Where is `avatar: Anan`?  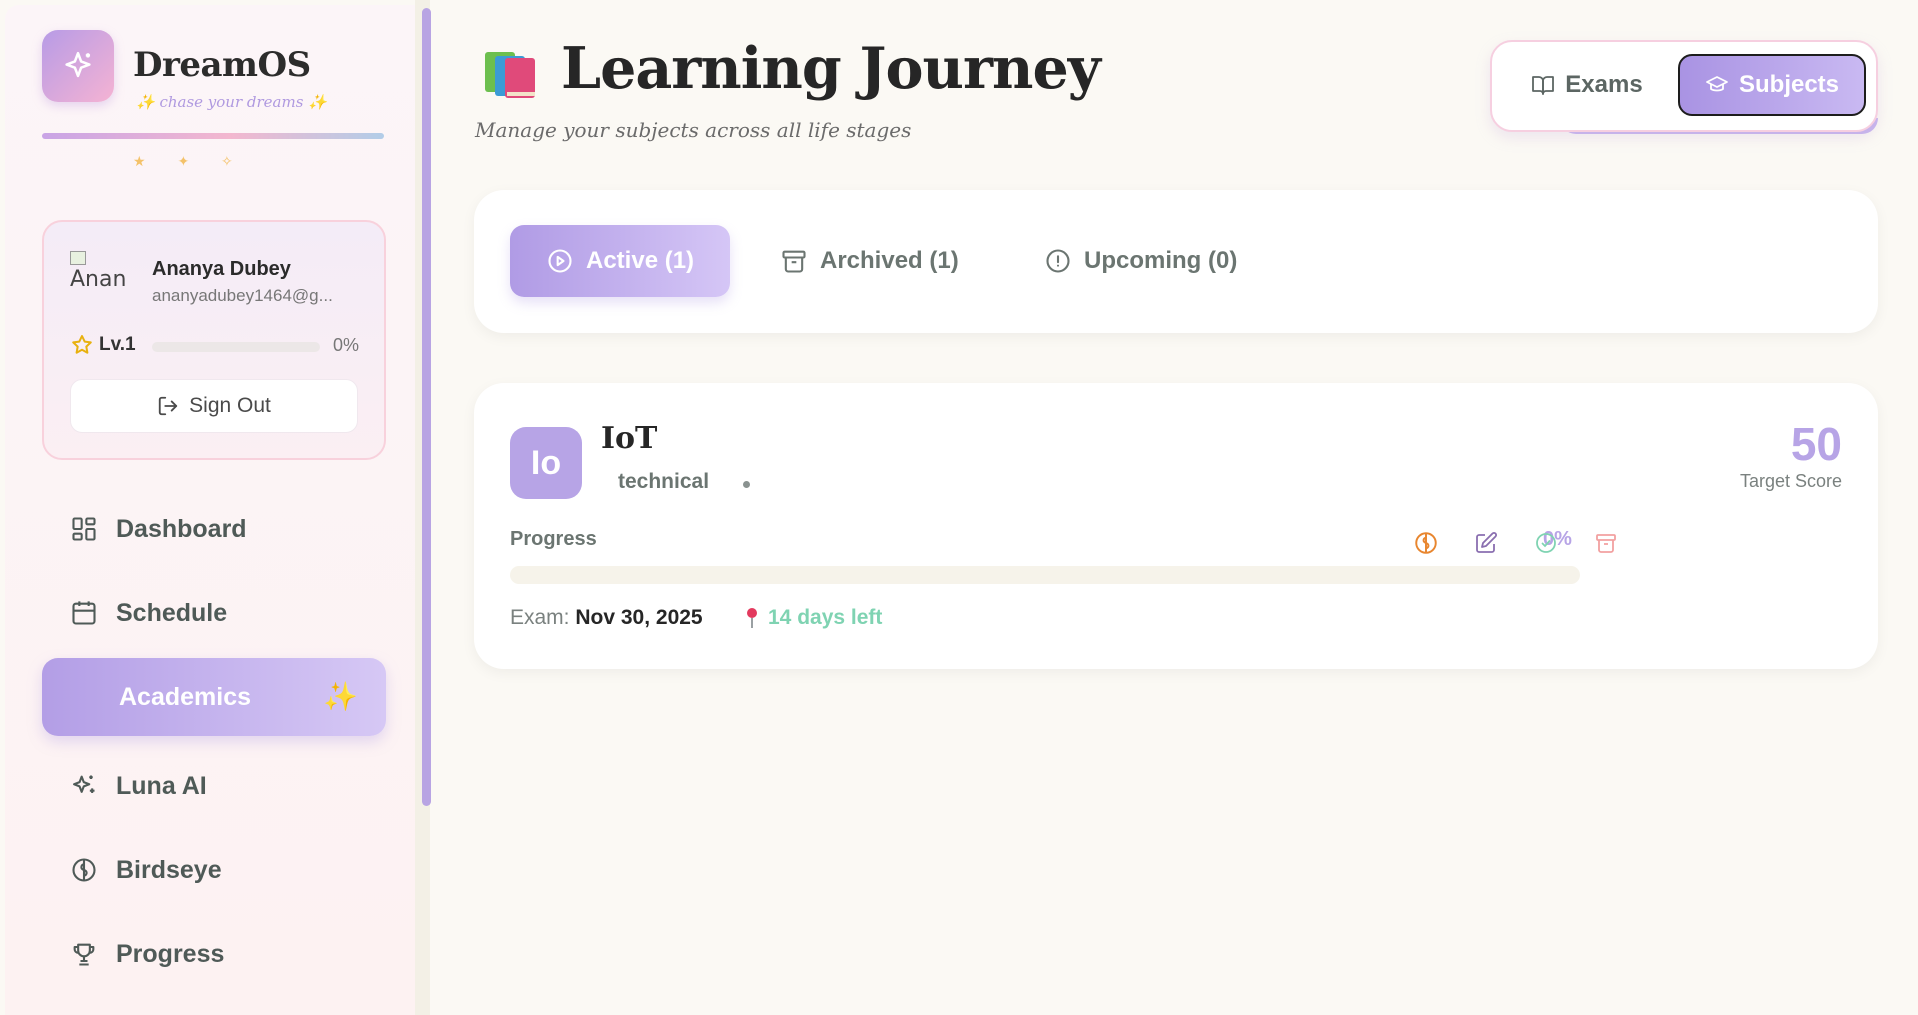 avatar: Anan is located at coordinates (102, 273).